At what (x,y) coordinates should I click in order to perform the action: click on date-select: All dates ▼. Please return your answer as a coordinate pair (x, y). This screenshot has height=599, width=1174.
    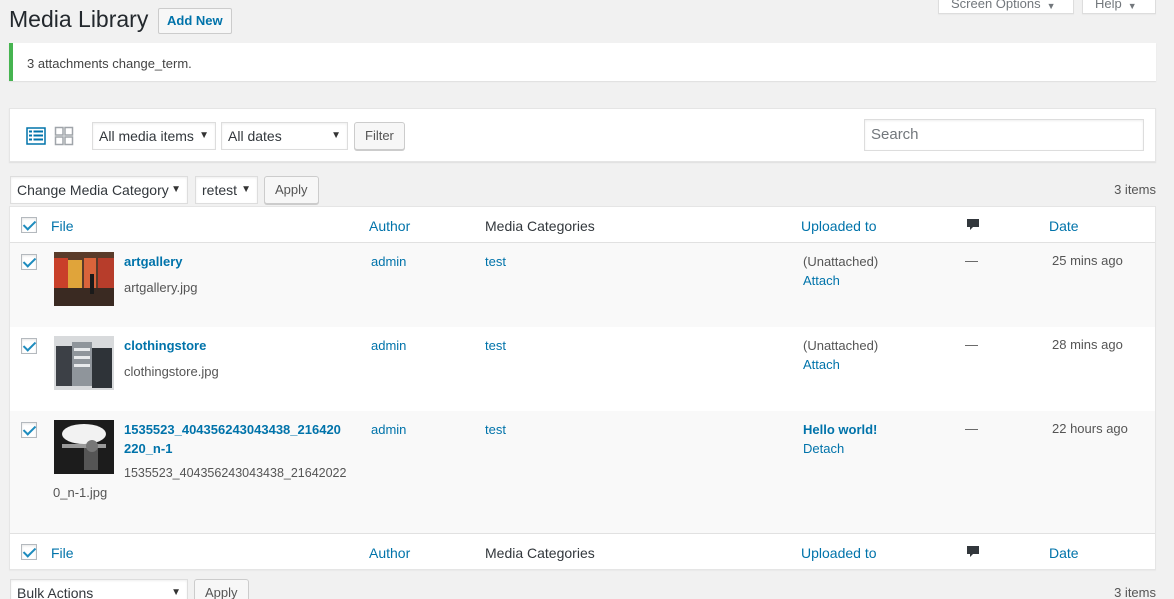
    Looking at the image, I should click on (284, 136).